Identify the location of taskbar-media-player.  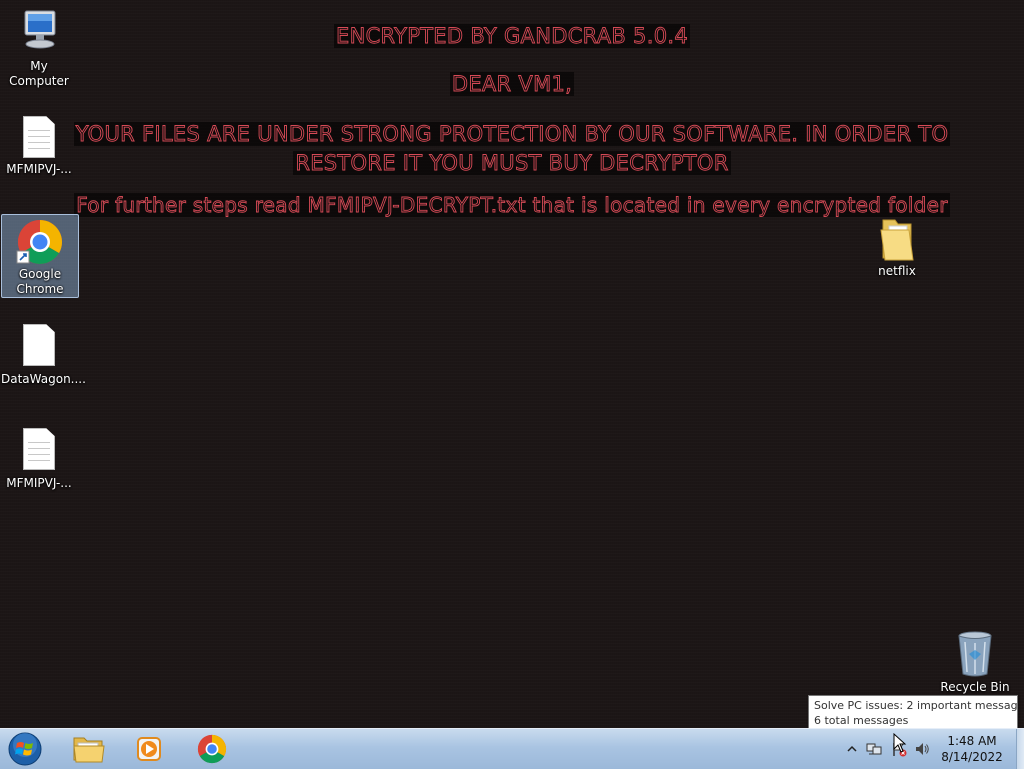
(149, 749).